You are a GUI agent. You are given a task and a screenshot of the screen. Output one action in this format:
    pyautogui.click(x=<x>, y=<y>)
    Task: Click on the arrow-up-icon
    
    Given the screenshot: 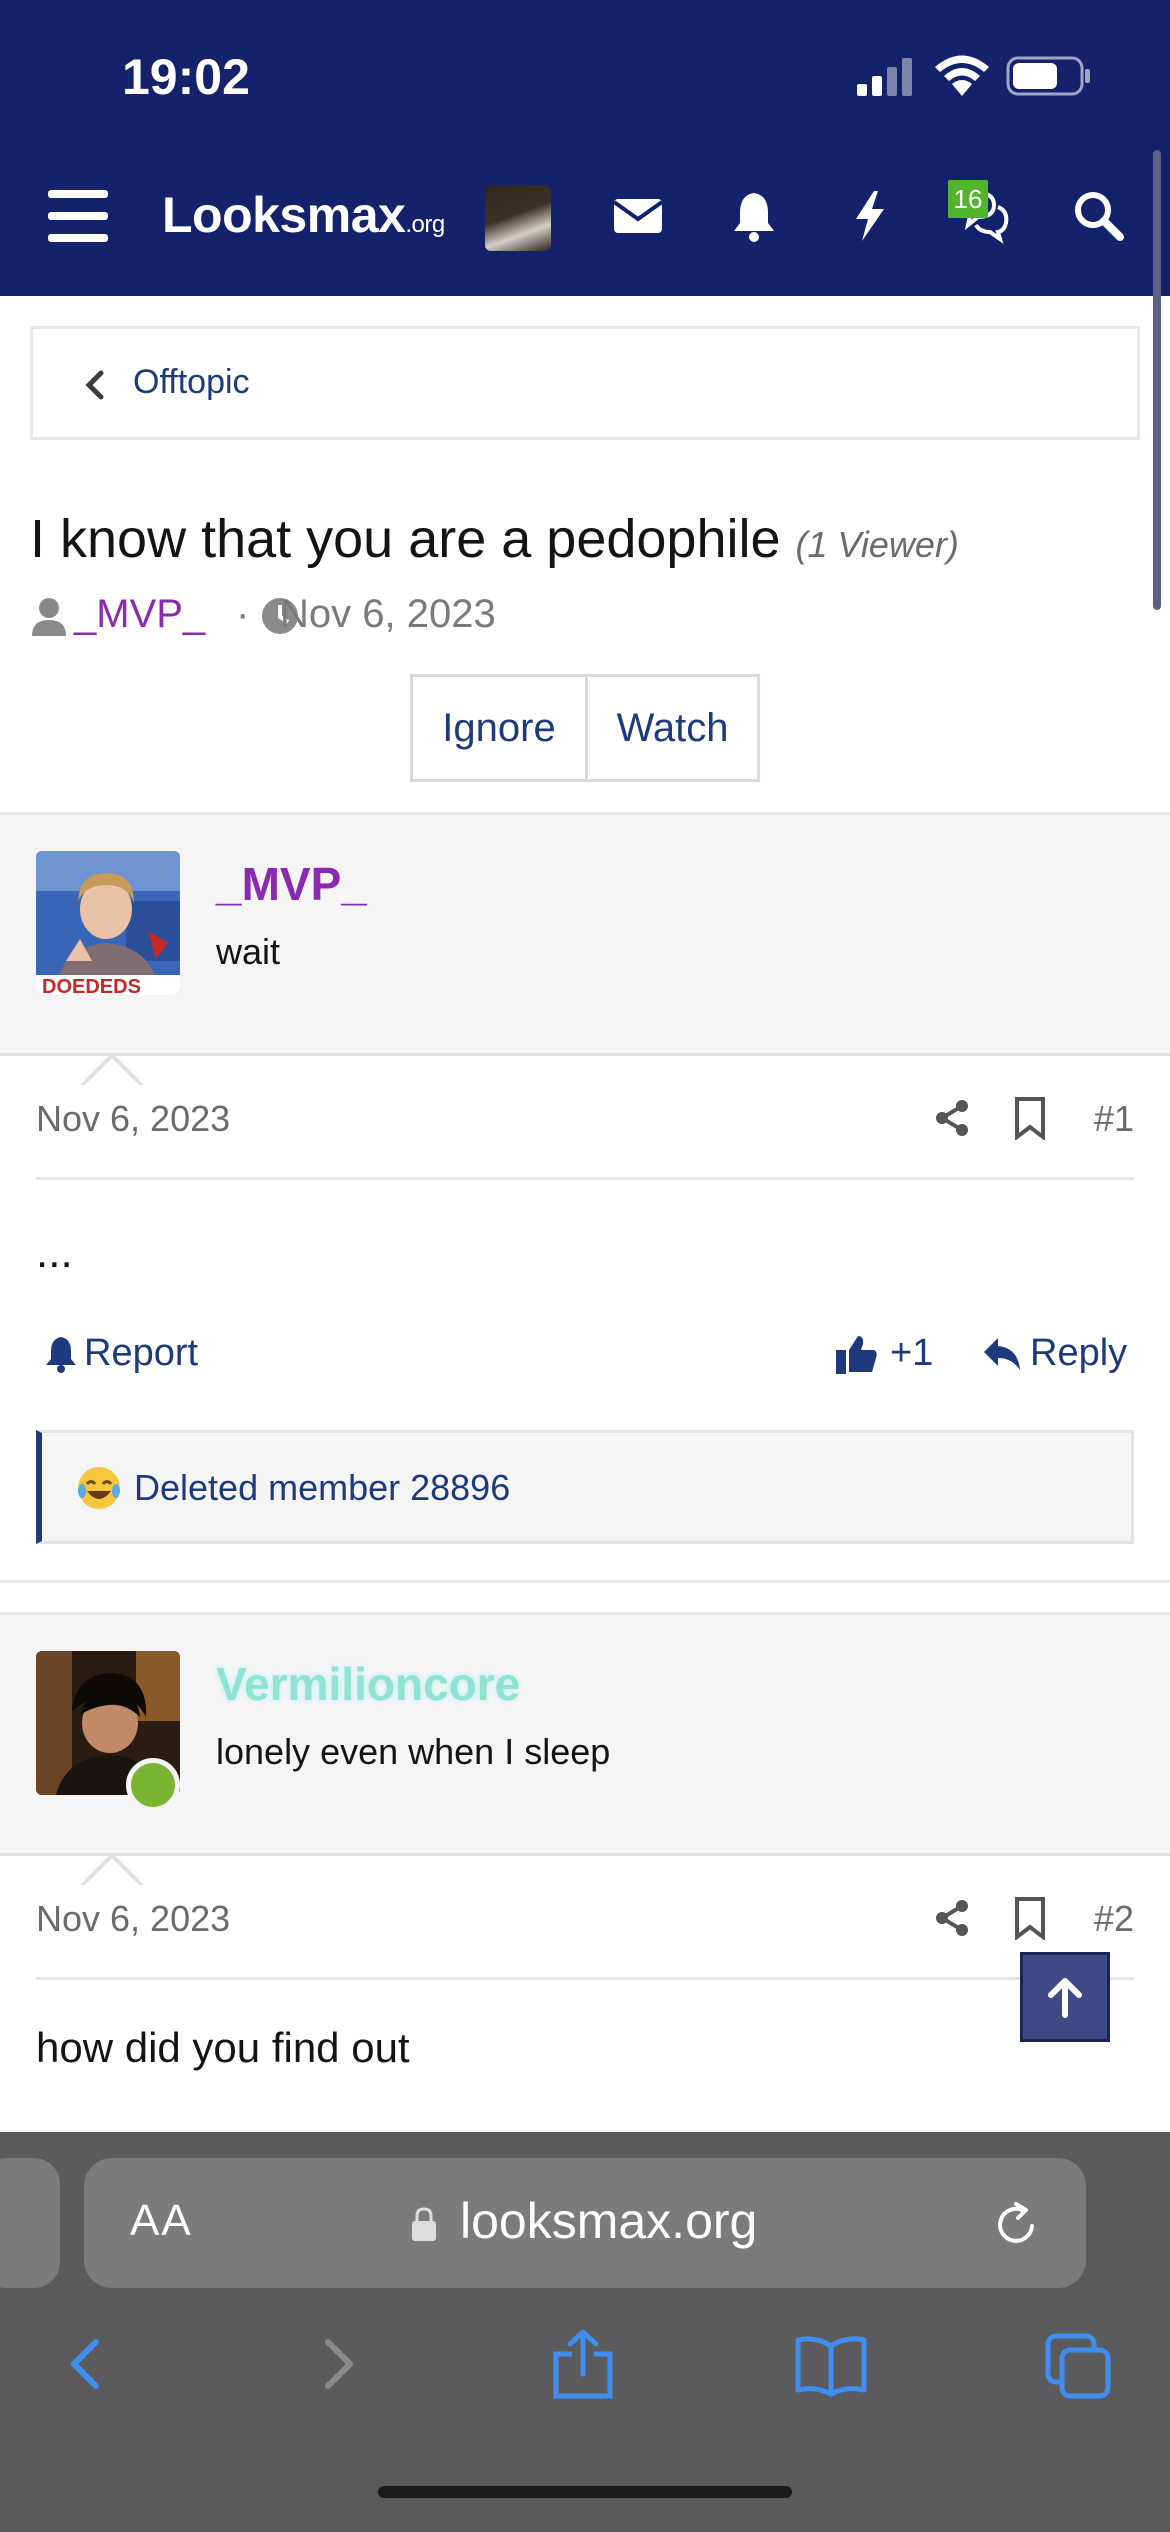 What is the action you would take?
    pyautogui.click(x=1065, y=1998)
    